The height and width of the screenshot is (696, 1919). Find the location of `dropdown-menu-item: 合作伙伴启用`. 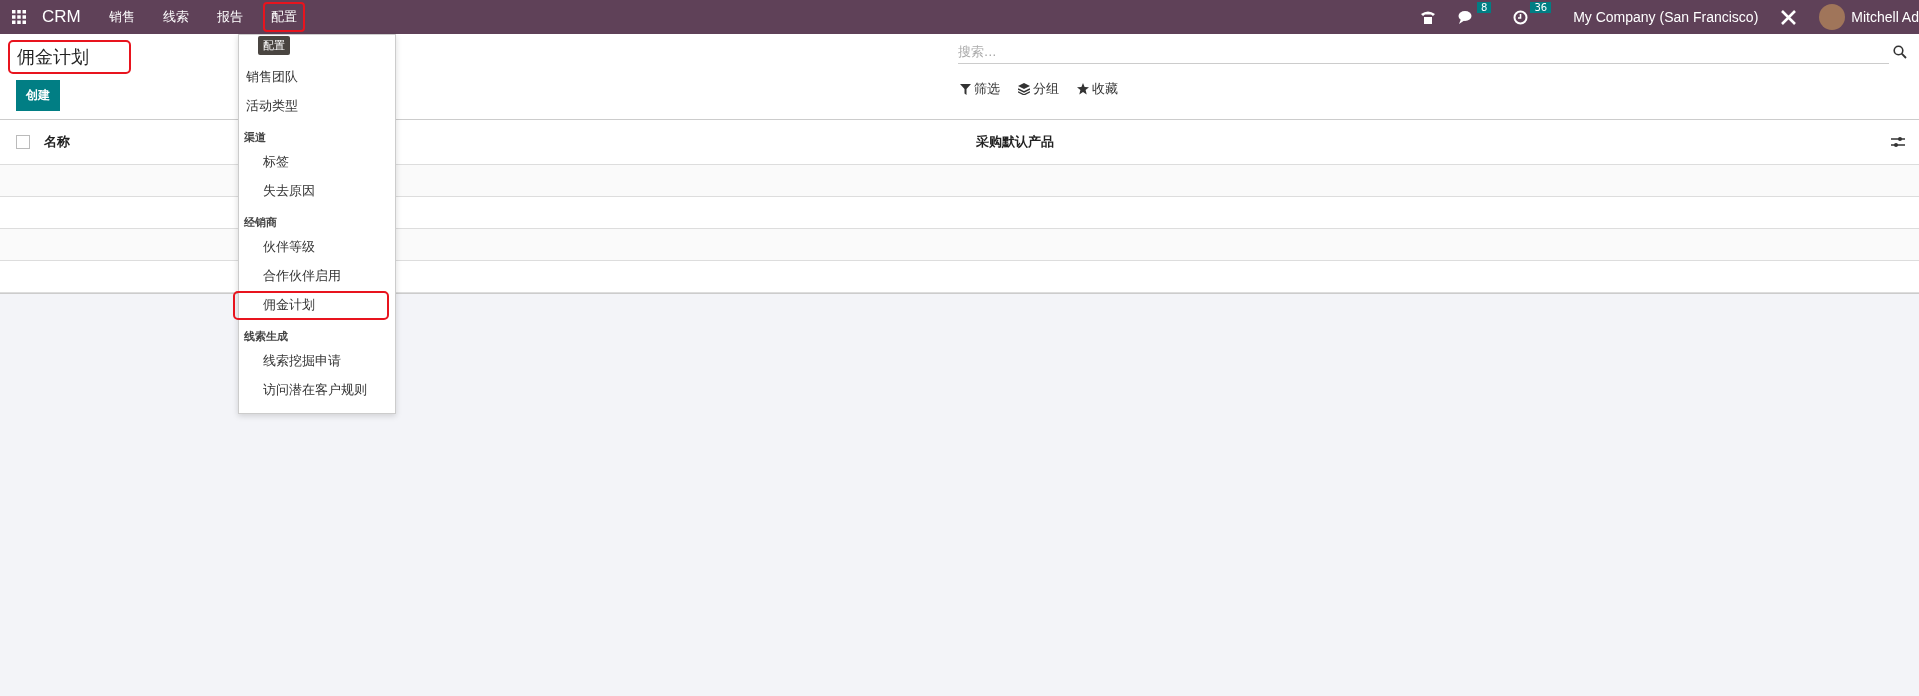

dropdown-menu-item: 合作伙伴启用 is located at coordinates (311, 276).